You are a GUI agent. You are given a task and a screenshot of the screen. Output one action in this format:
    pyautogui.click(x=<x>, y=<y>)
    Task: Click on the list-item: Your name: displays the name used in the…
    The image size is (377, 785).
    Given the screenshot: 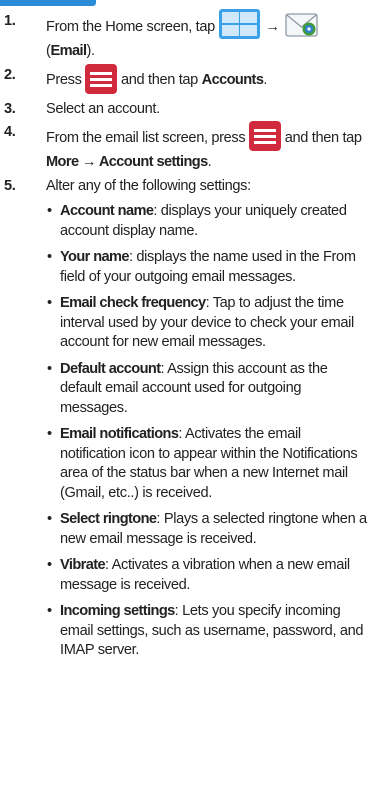 What is the action you would take?
    pyautogui.click(x=207, y=267)
    